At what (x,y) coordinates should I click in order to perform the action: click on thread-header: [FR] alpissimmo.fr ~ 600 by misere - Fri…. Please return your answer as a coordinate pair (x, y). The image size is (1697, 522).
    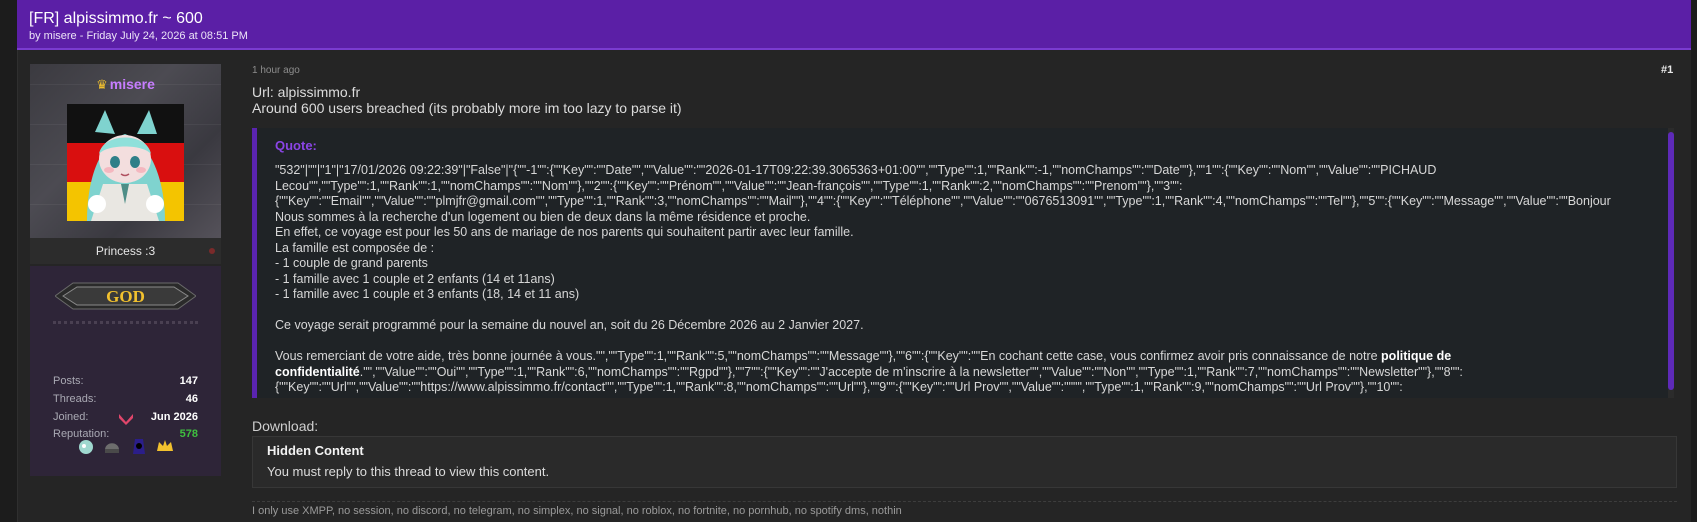
    Looking at the image, I should click on (854, 25).